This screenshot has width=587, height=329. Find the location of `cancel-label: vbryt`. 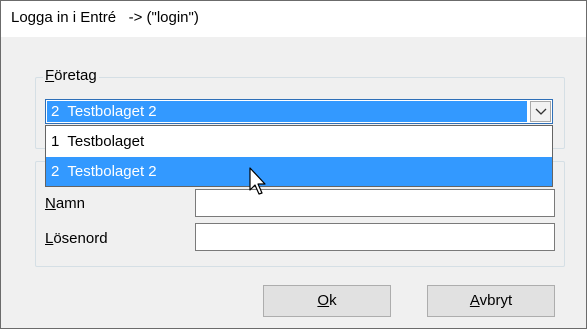

cancel-label: vbryt is located at coordinates (496, 300).